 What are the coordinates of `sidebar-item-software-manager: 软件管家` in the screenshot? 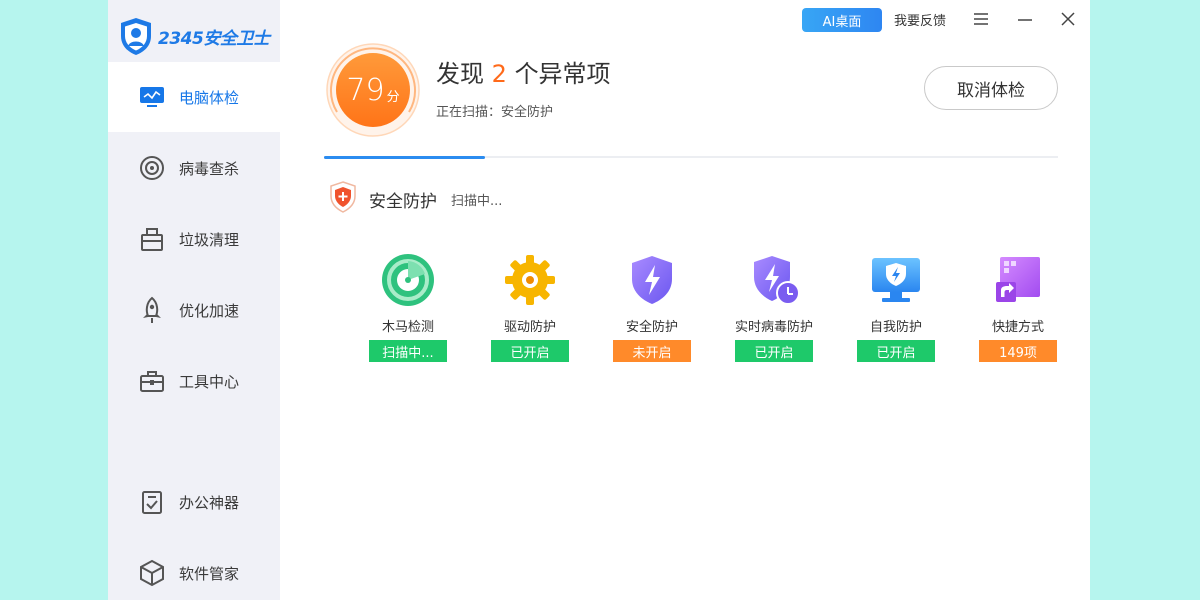 It's located at (194, 569).